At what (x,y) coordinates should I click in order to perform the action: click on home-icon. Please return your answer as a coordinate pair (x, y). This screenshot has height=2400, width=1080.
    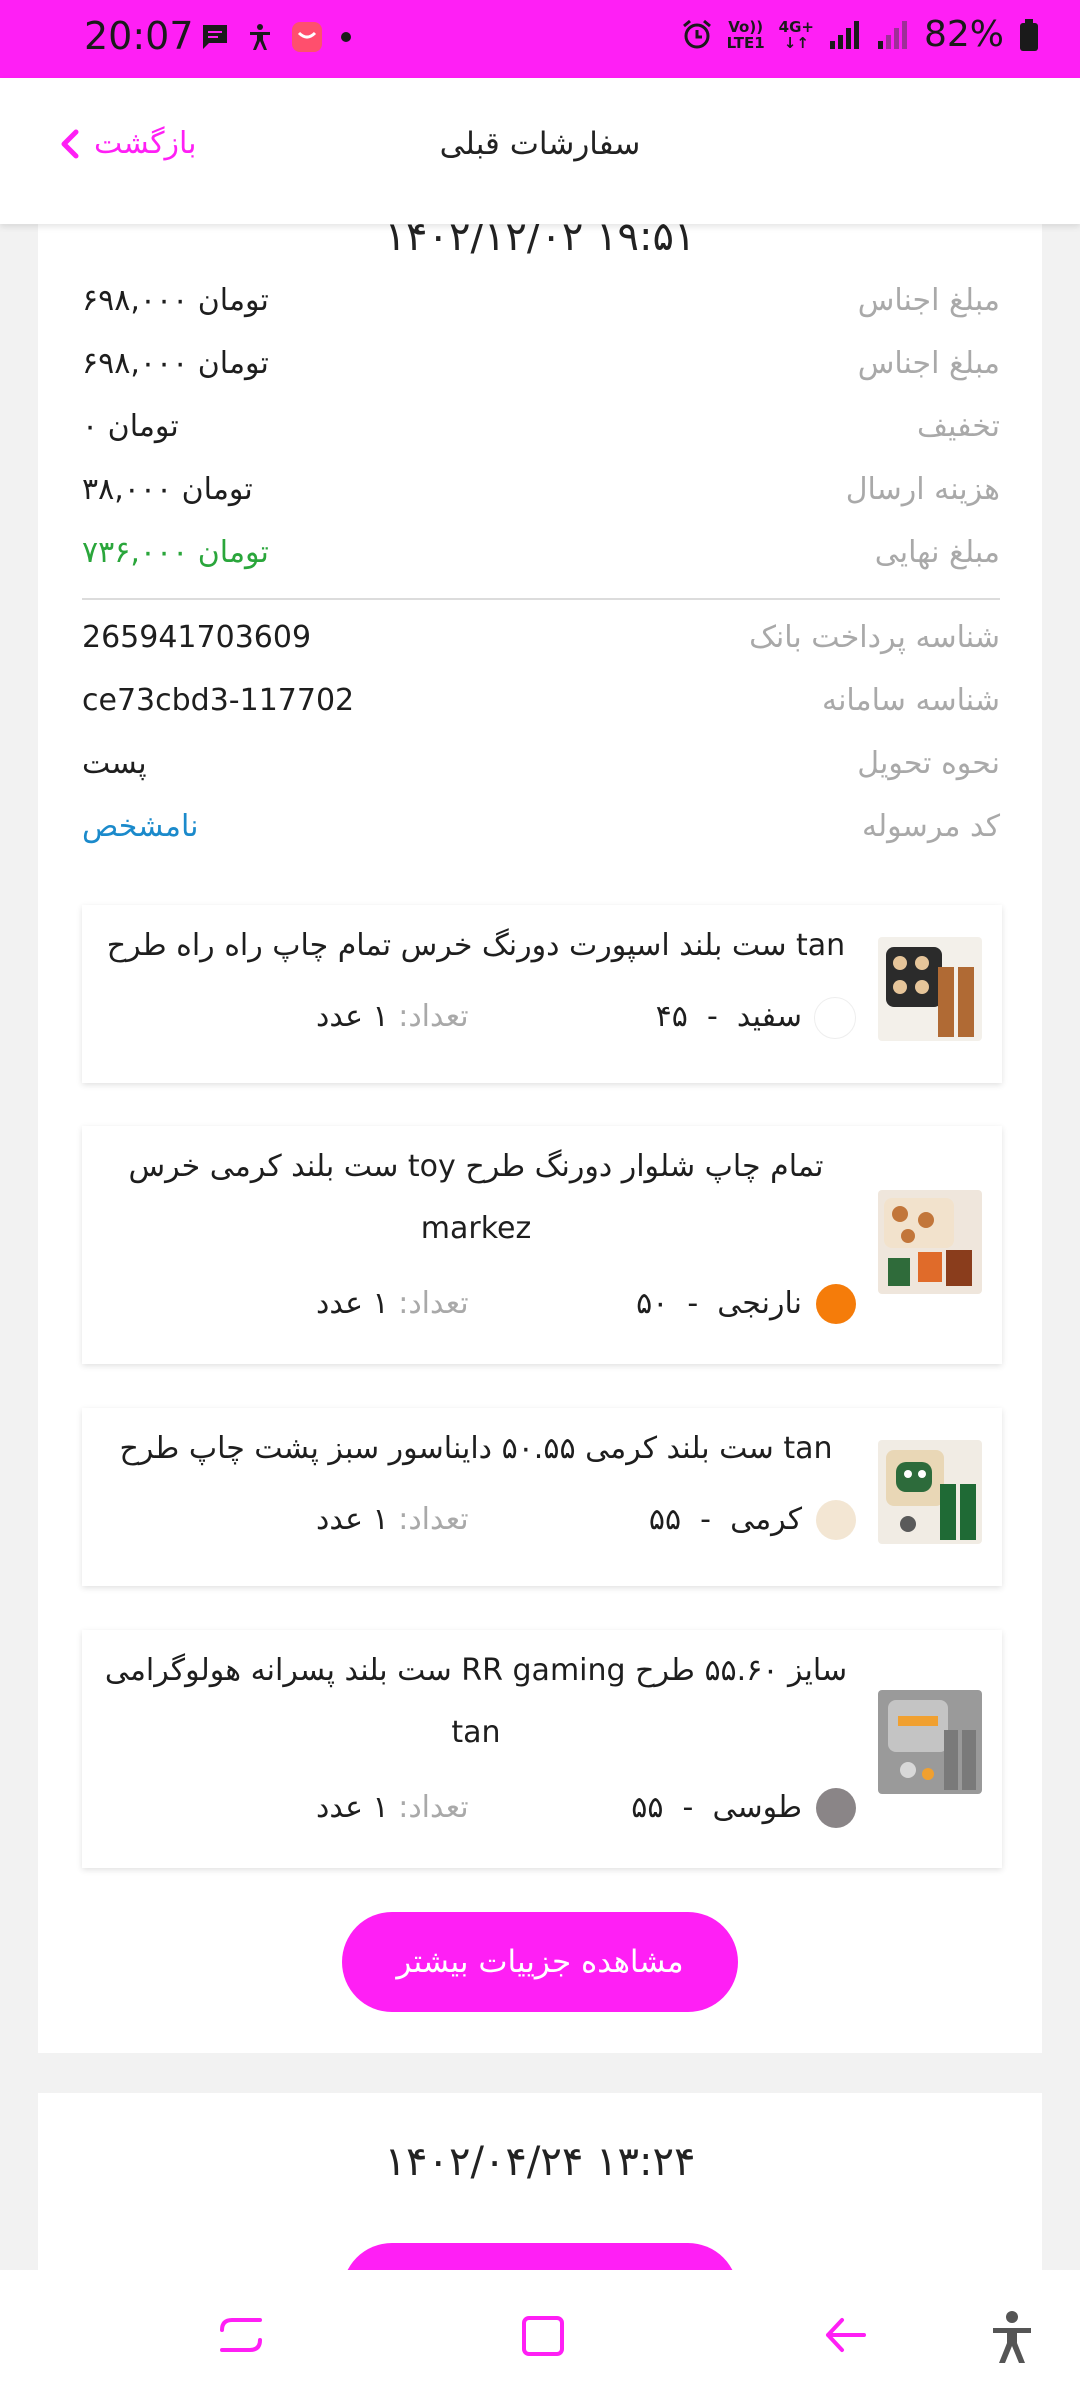
    Looking at the image, I should click on (543, 2335).